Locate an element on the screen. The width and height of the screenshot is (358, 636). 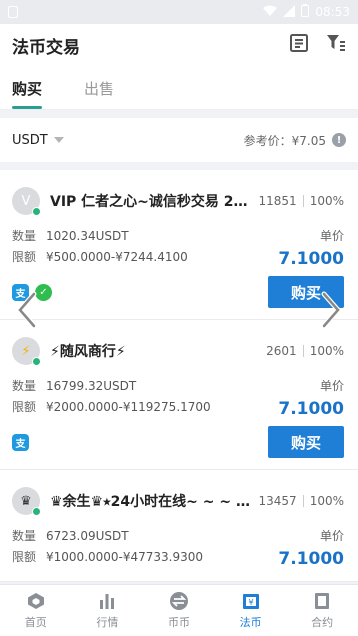
quantity-value: 1020.34USDT is located at coordinates (87, 236).